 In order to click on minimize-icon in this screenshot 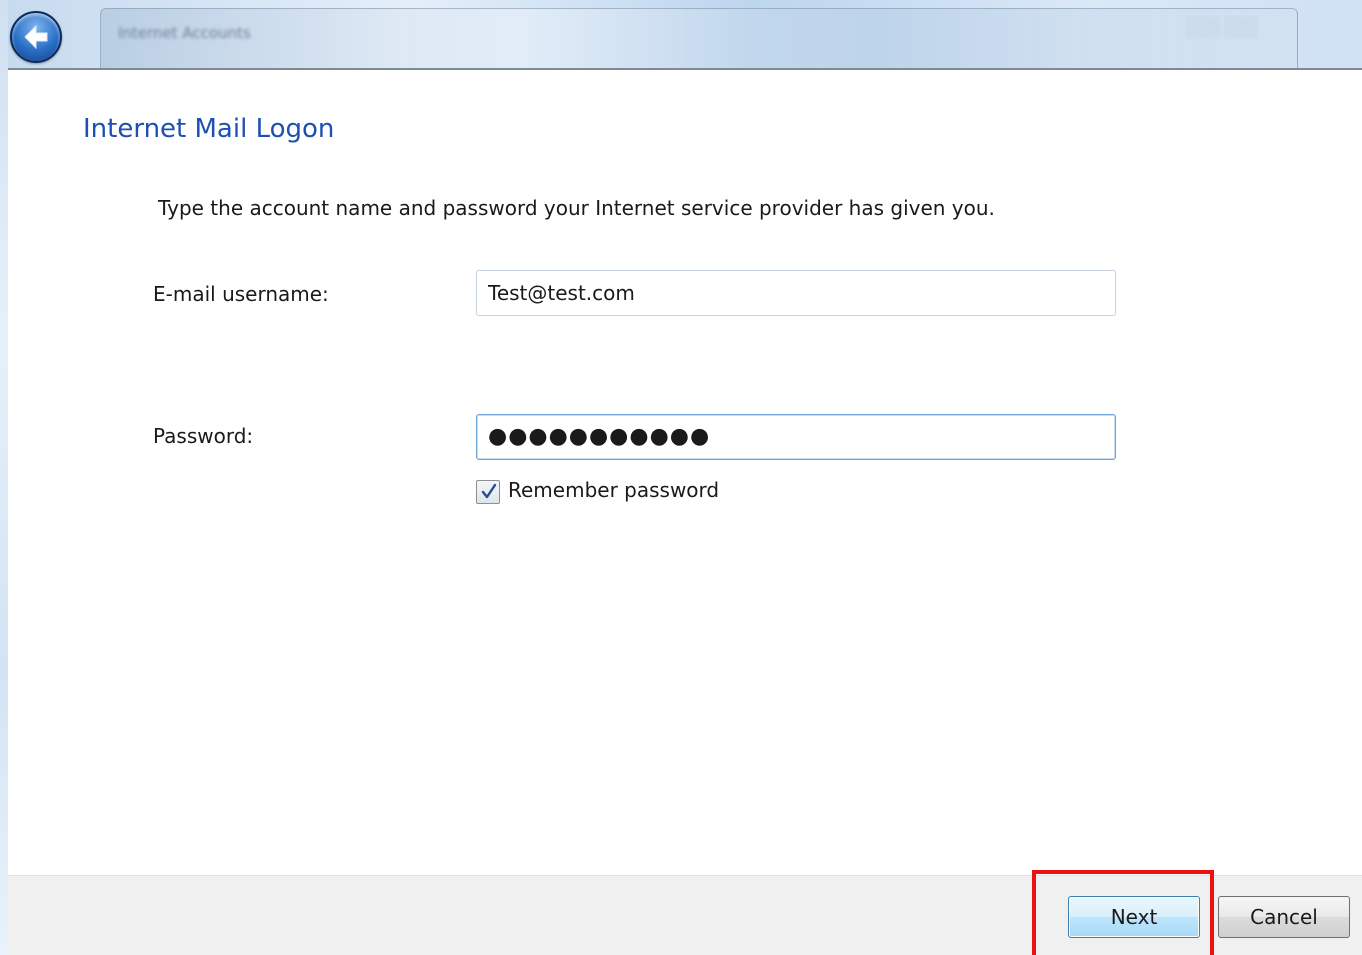, I will do `click(1203, 27)`.